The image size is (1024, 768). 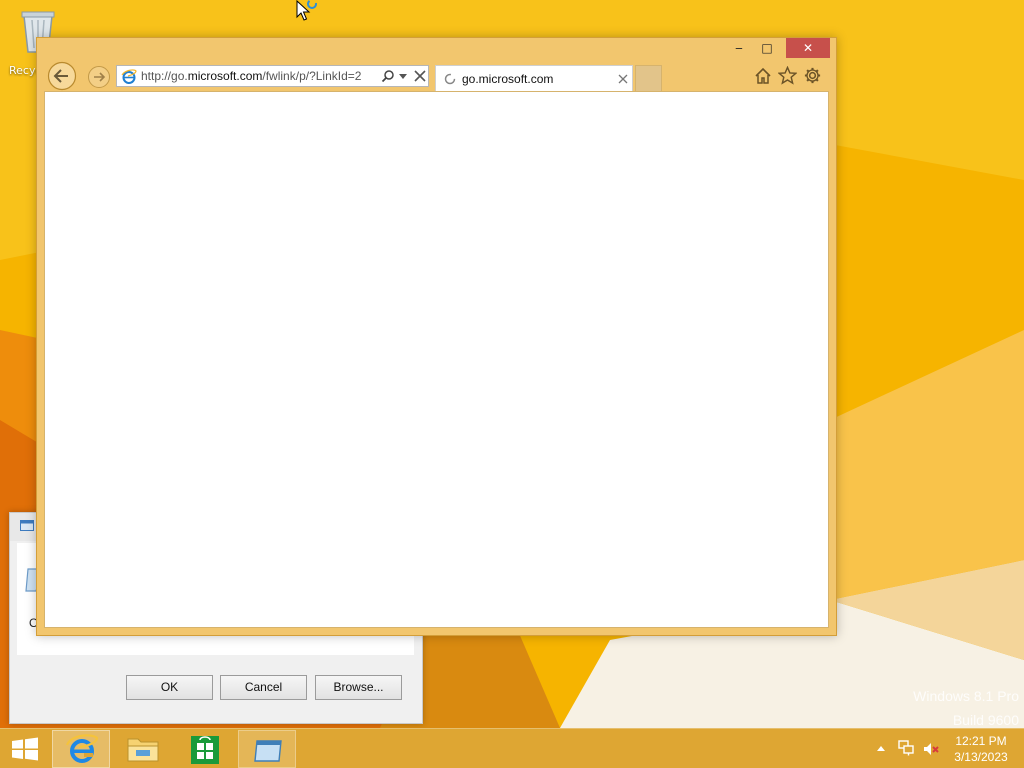 I want to click on star-icon, so click(x=787, y=75).